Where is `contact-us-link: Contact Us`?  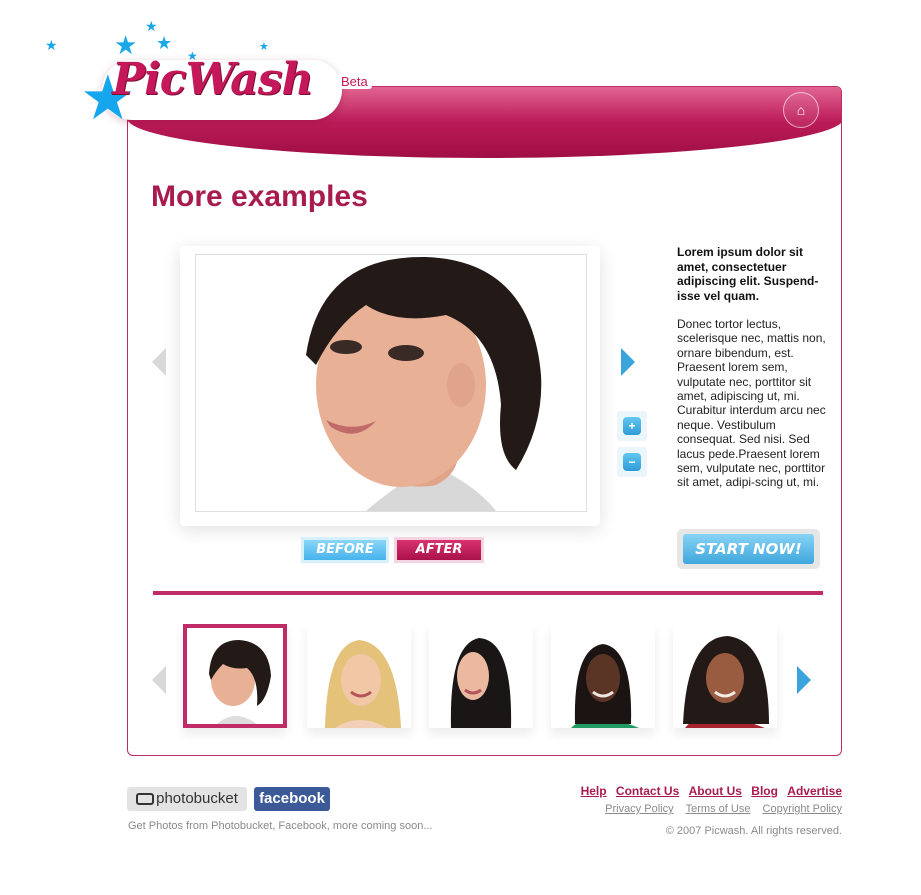 contact-us-link: Contact Us is located at coordinates (647, 791).